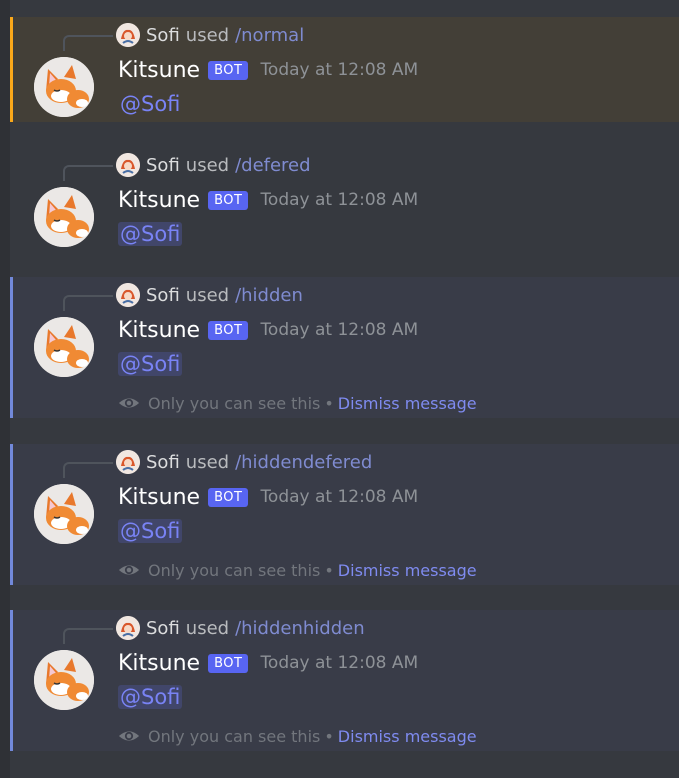  What do you see at coordinates (5, 389) in the screenshot?
I see `left-gutter` at bounding box center [5, 389].